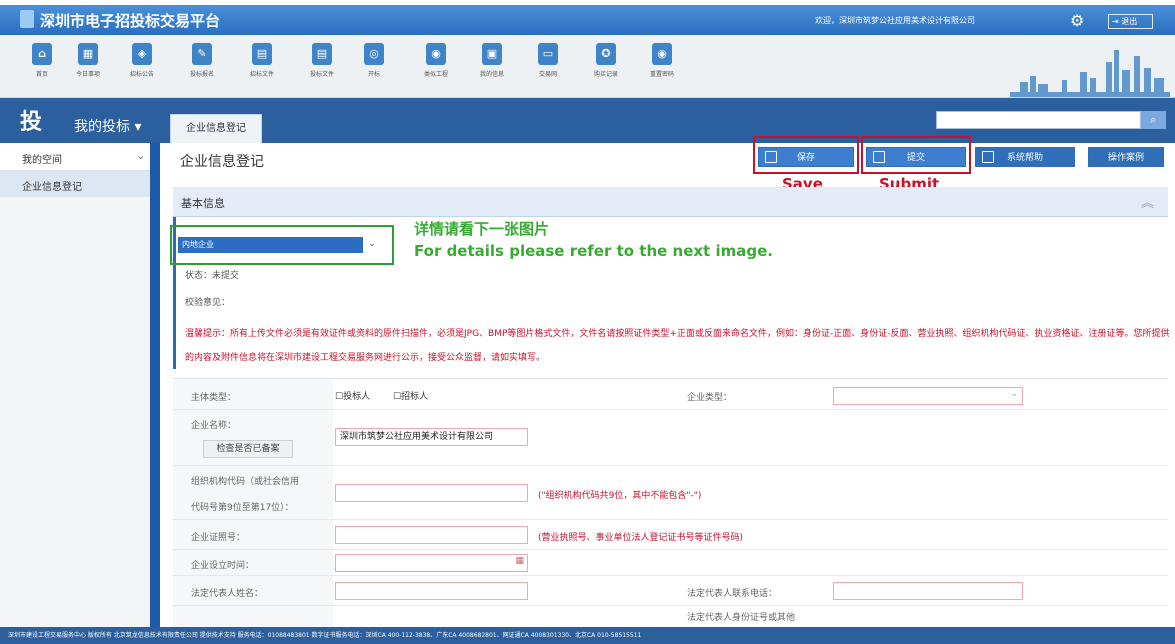 This screenshot has width=1175, height=644. Describe the element at coordinates (620, 496) in the screenshot. I see `org-code-hint: ("组织机构代码共9位，其中不能包含"-")` at that location.